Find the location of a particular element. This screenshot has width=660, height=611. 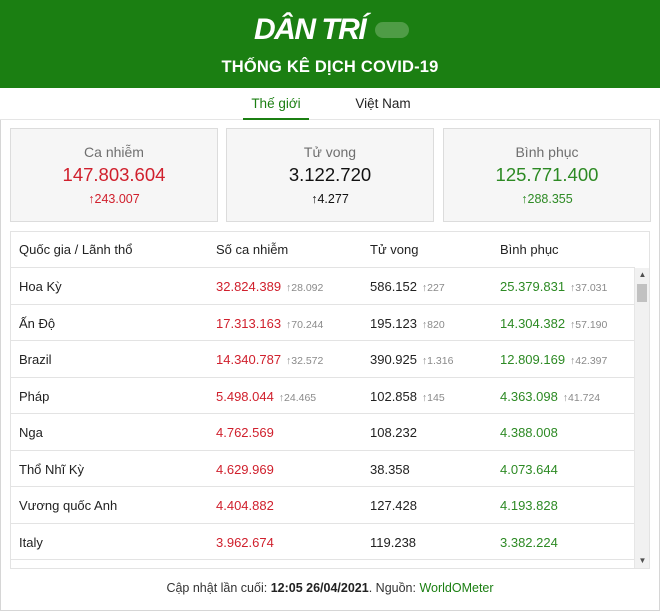

deaths-cell-delta-value: 820 is located at coordinates (436, 324).